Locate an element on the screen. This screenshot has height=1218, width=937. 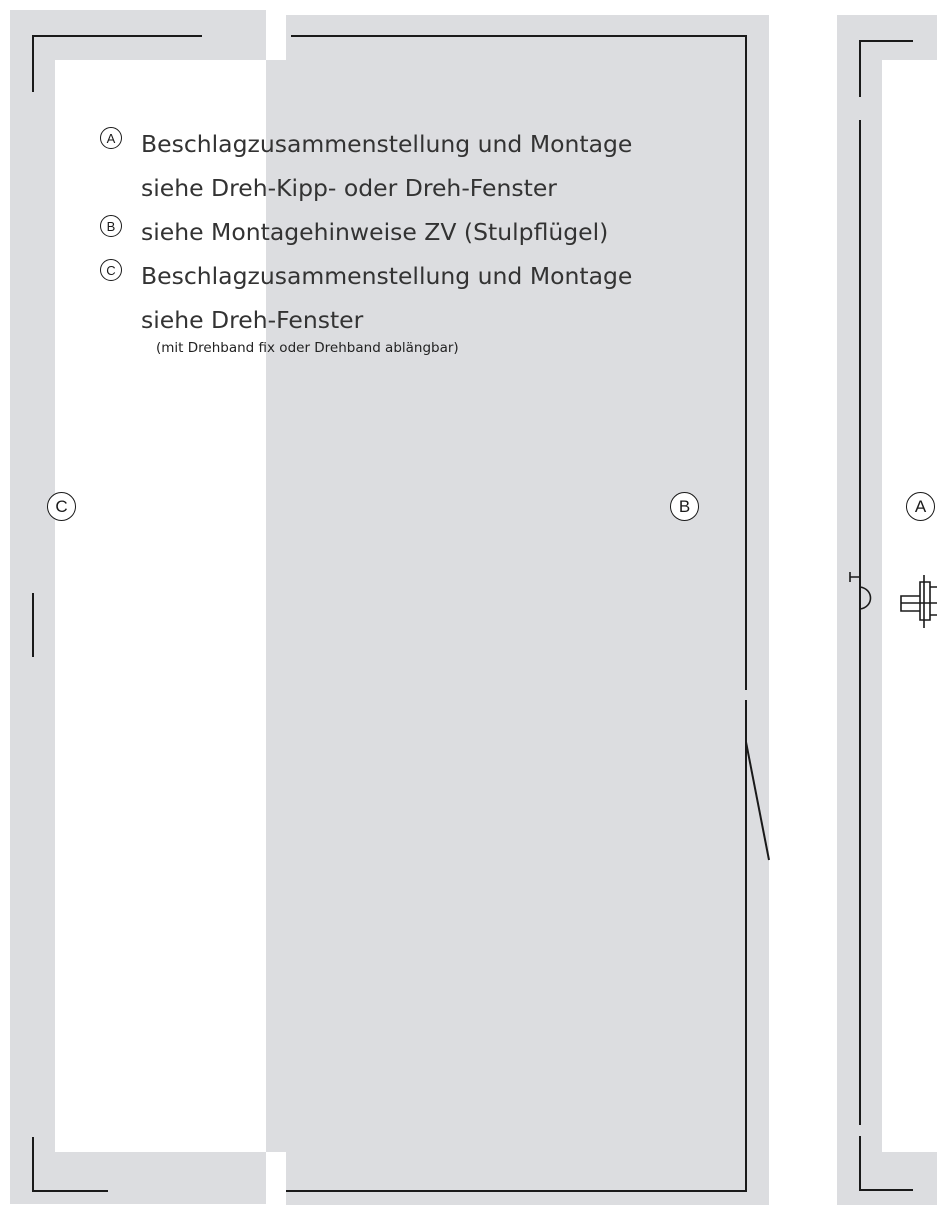
legend-c-line-1: Beschlagzusammenstellung und Montage is located at coordinates (387, 276).